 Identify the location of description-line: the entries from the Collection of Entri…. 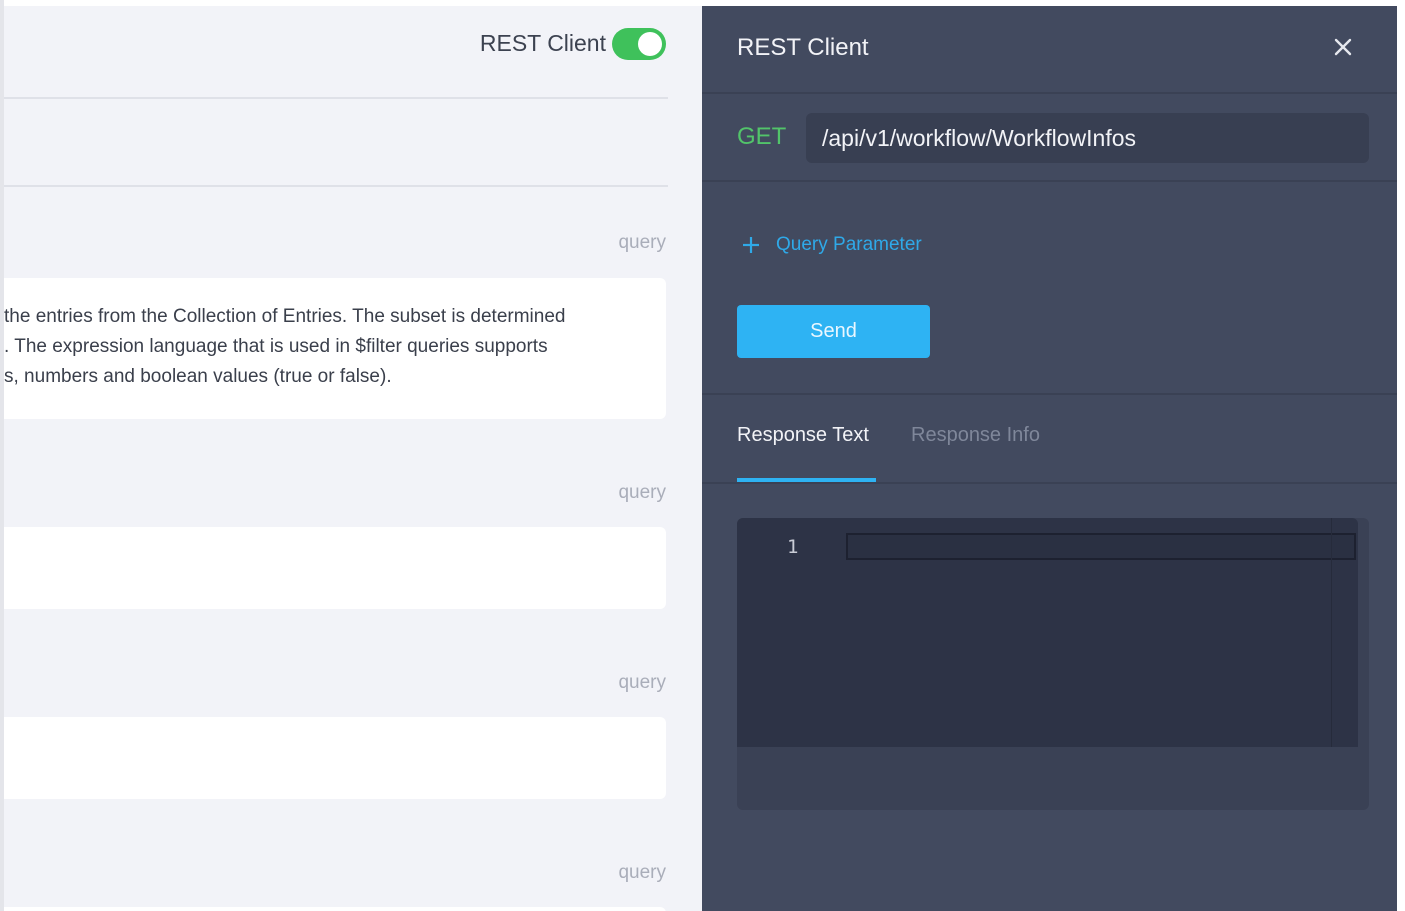
(285, 316).